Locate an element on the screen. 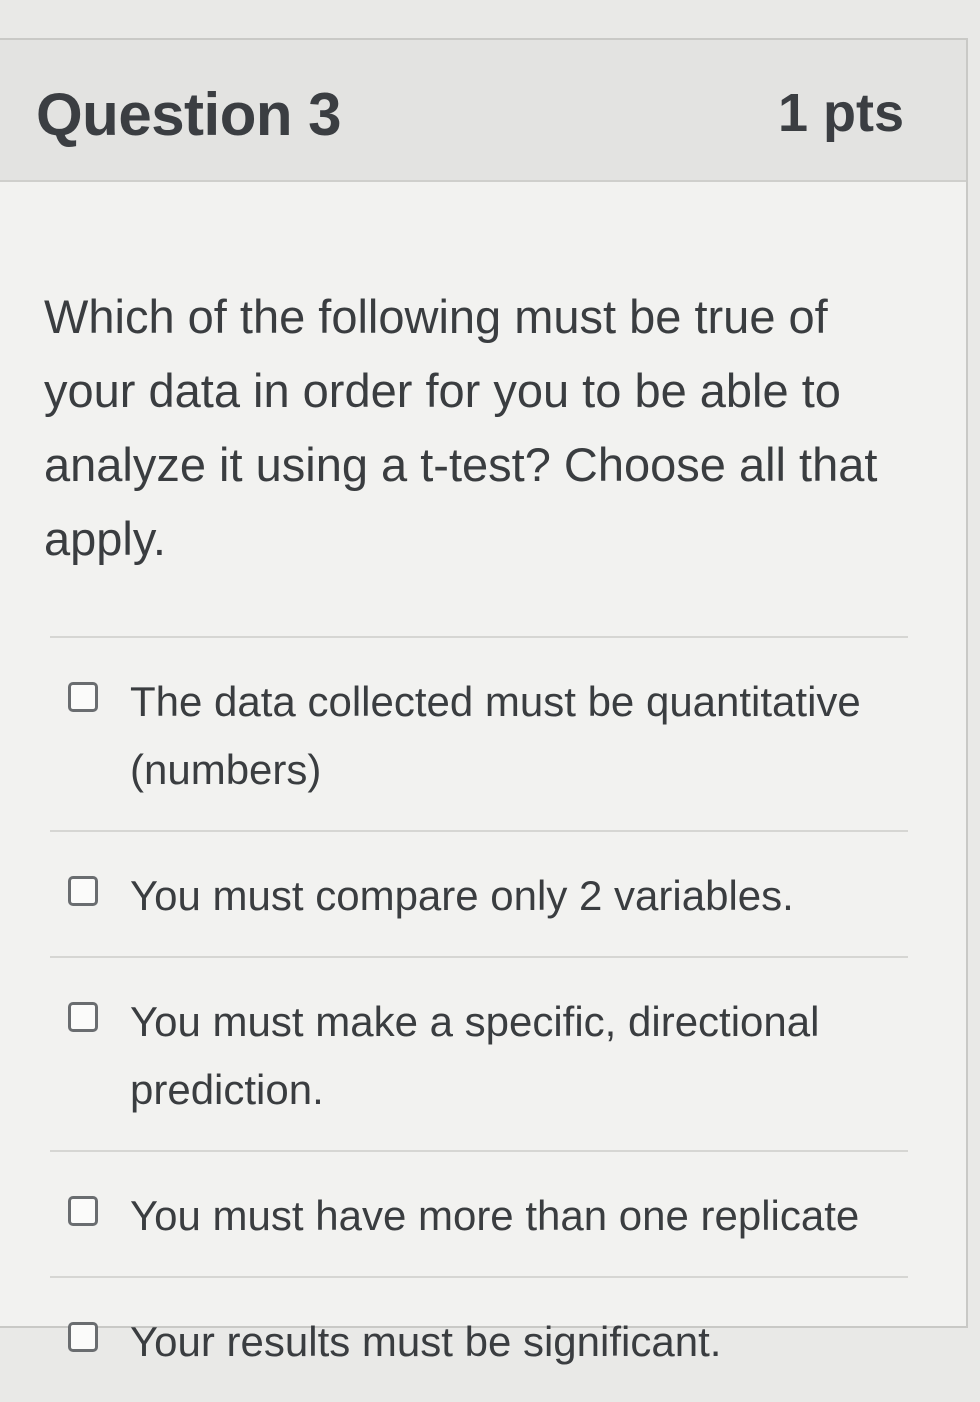 The image size is (980, 1402). answer-option-4: You must have more than one replicate is located at coordinates (479, 1213).